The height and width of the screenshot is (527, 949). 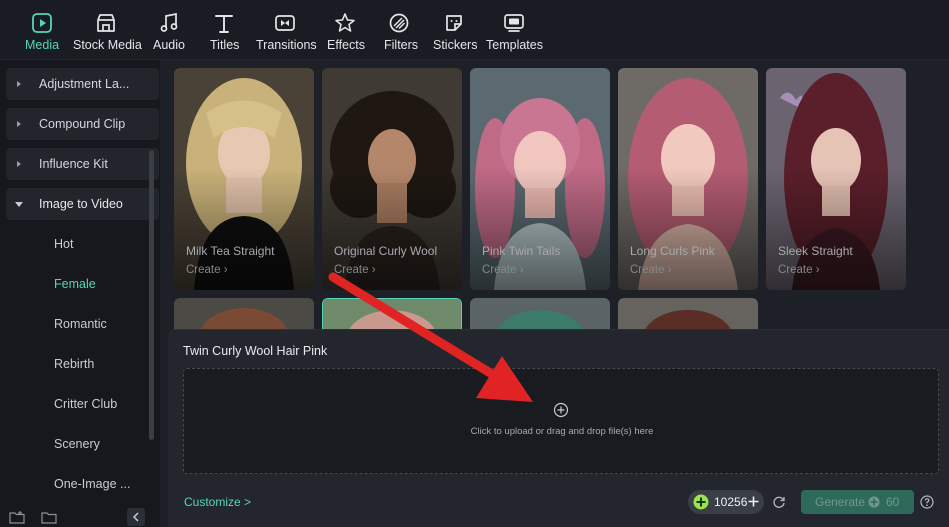 I want to click on tab-media-label: Media, so click(x=42, y=45).